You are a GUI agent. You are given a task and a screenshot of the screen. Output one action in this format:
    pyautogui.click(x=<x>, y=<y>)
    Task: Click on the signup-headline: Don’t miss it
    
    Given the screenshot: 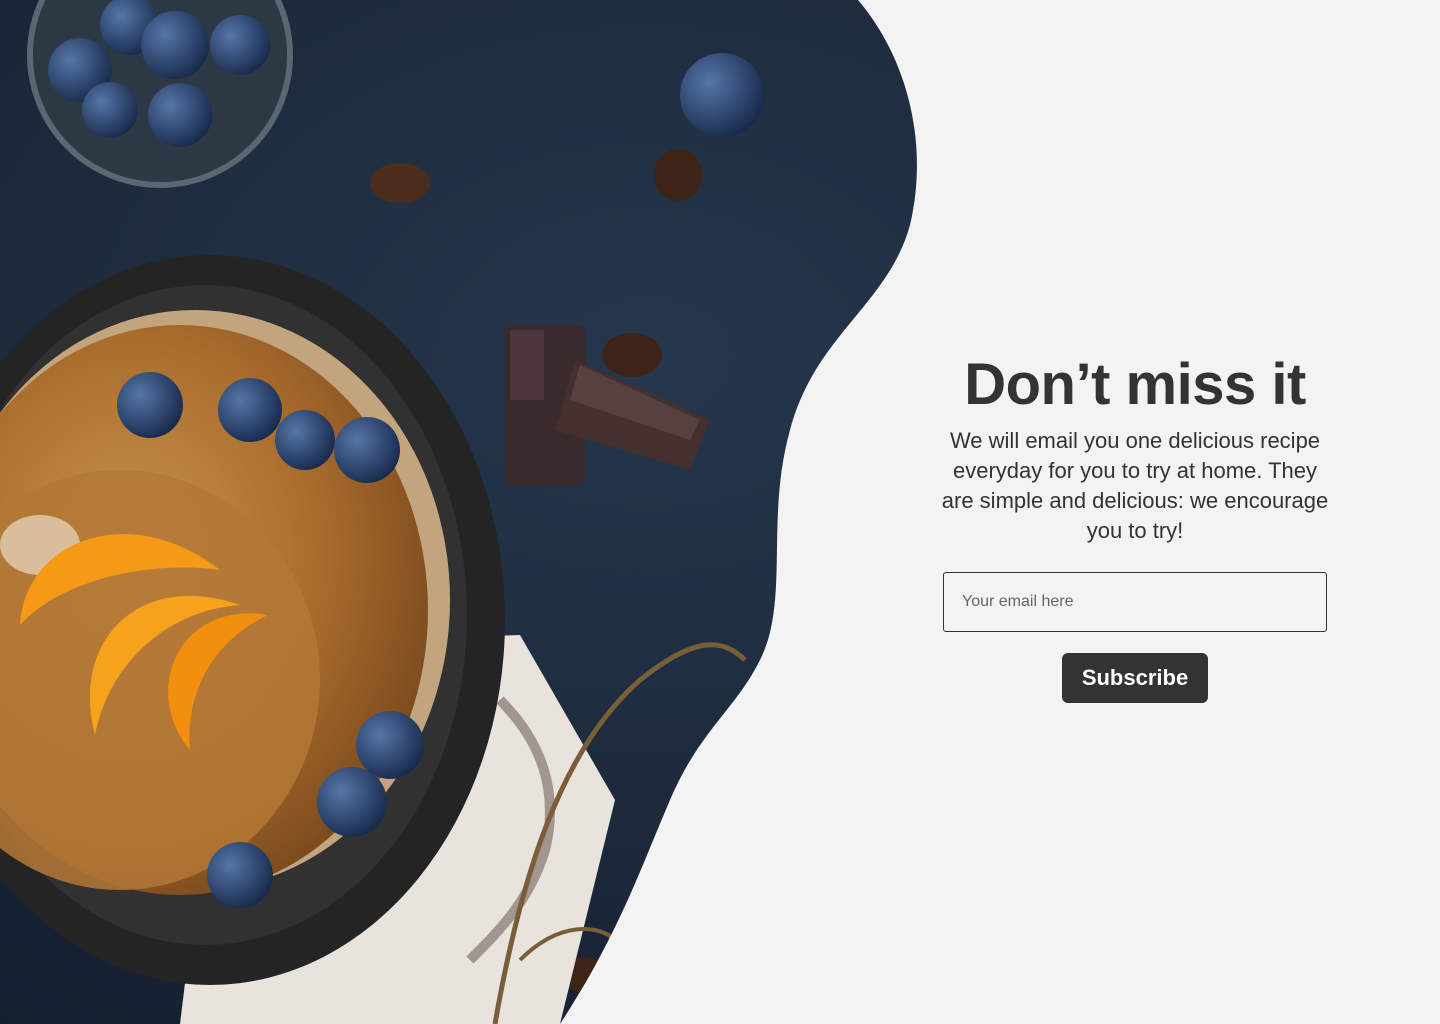 What is the action you would take?
    pyautogui.click(x=1135, y=384)
    